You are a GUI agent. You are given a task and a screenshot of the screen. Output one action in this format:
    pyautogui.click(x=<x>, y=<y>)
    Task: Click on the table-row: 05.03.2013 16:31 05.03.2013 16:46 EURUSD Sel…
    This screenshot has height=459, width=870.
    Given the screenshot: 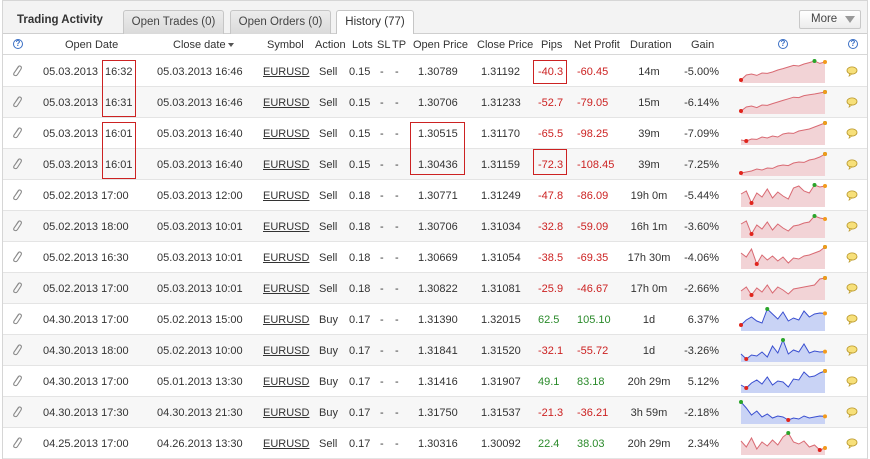 What is the action you would take?
    pyautogui.click(x=435, y=102)
    